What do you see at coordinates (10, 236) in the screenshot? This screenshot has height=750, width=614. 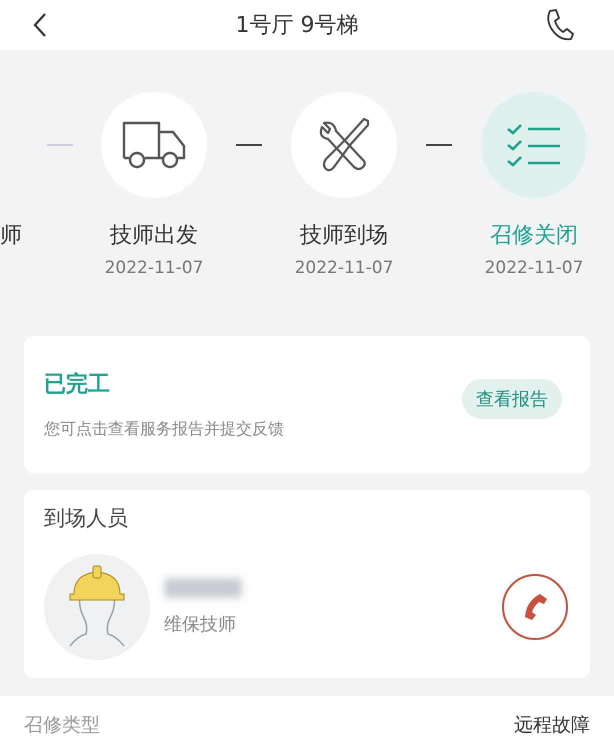 I see `step-label: 师` at bounding box center [10, 236].